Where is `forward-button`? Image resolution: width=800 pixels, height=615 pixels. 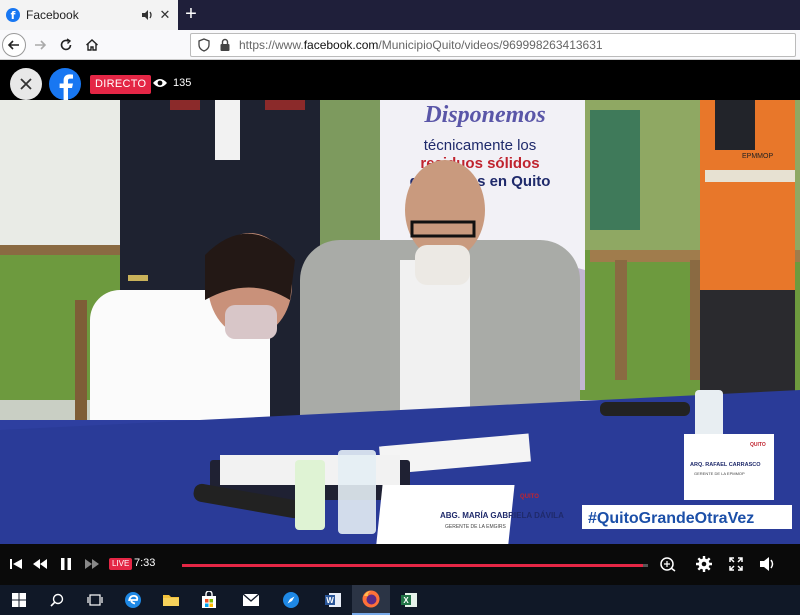 forward-button is located at coordinates (40, 45).